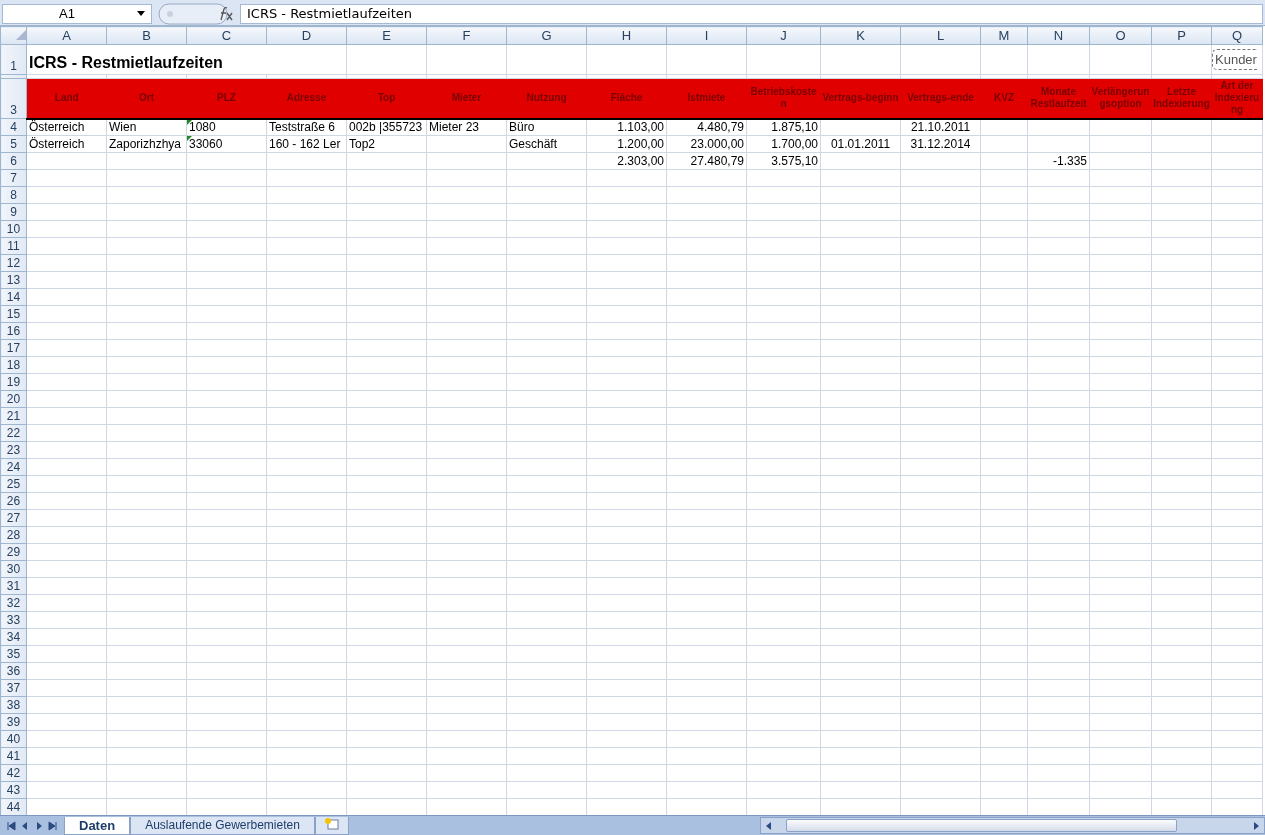 This screenshot has height=835, width=1265. Describe the element at coordinates (706, 98) in the screenshot. I see `header-cell: Istmiete` at that location.